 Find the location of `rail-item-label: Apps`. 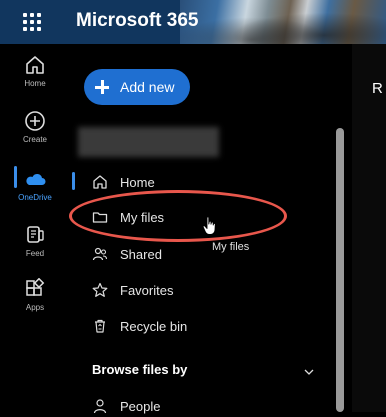

rail-item-label: Apps is located at coordinates (35, 307).